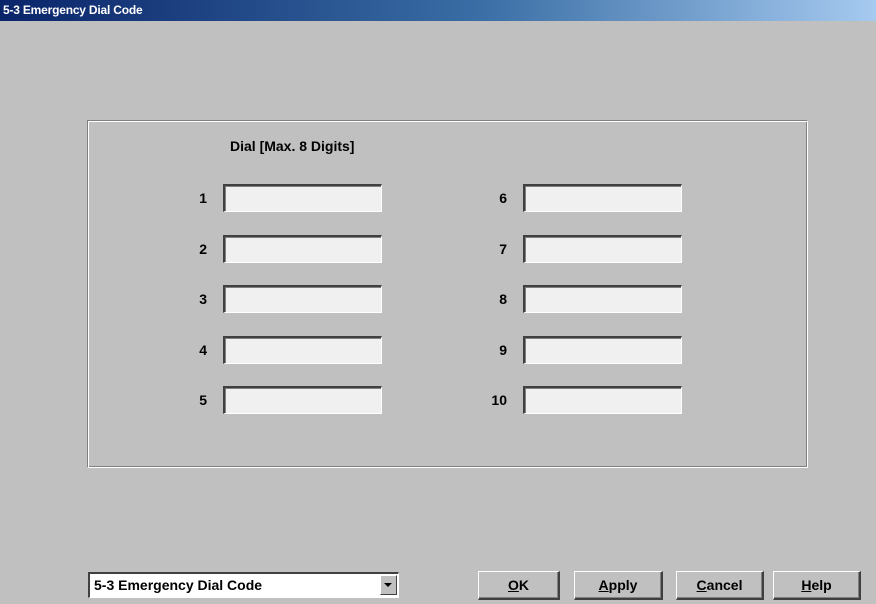 Image resolution: width=876 pixels, height=604 pixels. I want to click on entry-label-5: 5, so click(203, 400).